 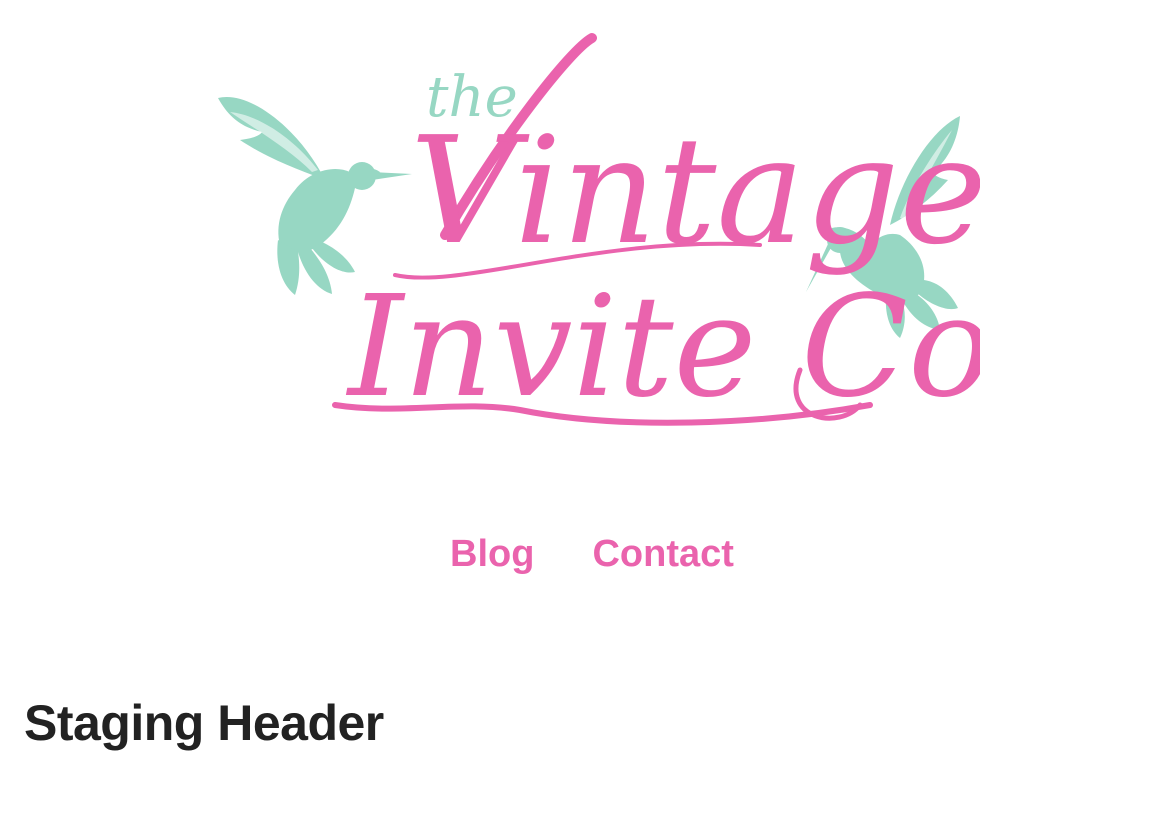 What do you see at coordinates (695, 191) in the screenshot?
I see `logo-text-vintage: Vintage` at bounding box center [695, 191].